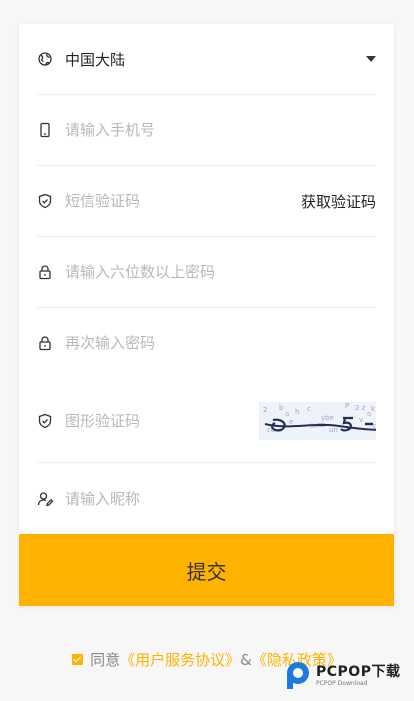 The width and height of the screenshot is (414, 701). What do you see at coordinates (265, 410) in the screenshot?
I see `svg-text: 2` at bounding box center [265, 410].